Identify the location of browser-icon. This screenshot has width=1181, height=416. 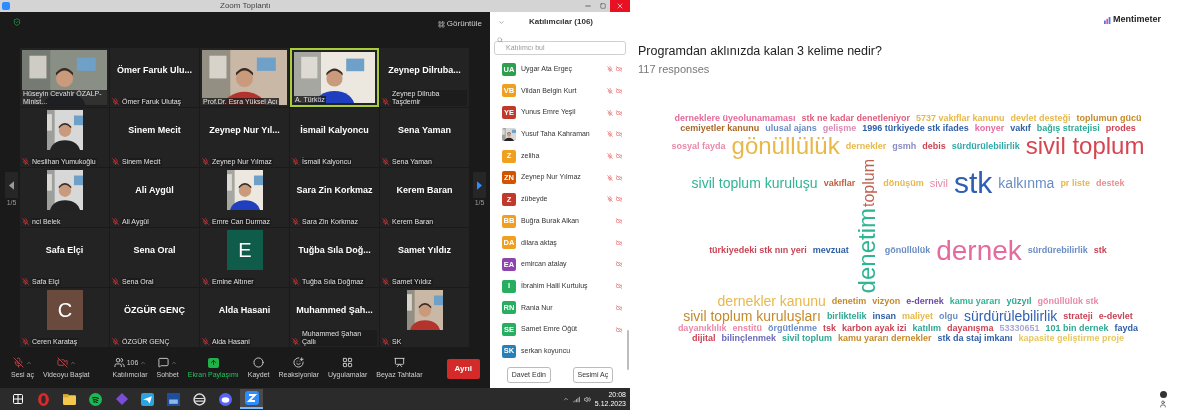
(43, 399).